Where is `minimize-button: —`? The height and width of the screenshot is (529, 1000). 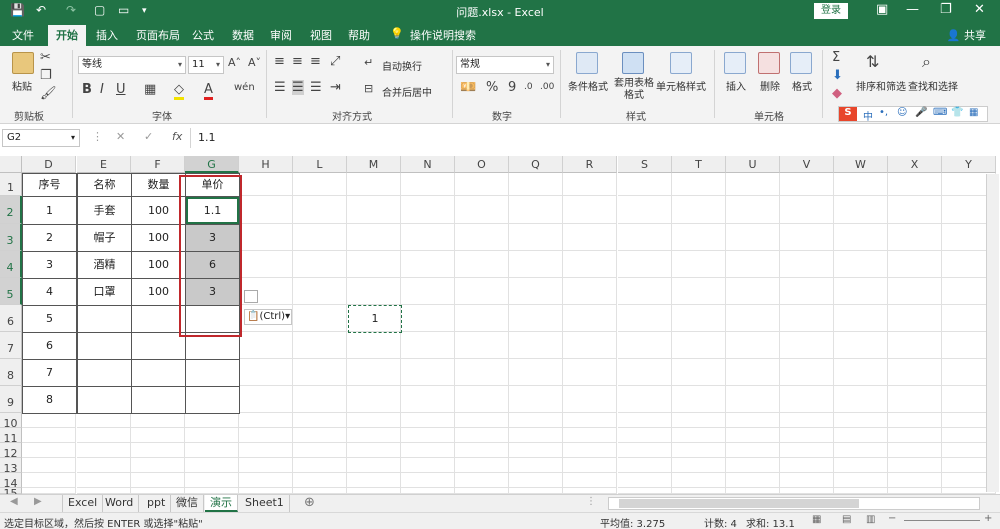
minimize-button: — is located at coordinates (912, 9).